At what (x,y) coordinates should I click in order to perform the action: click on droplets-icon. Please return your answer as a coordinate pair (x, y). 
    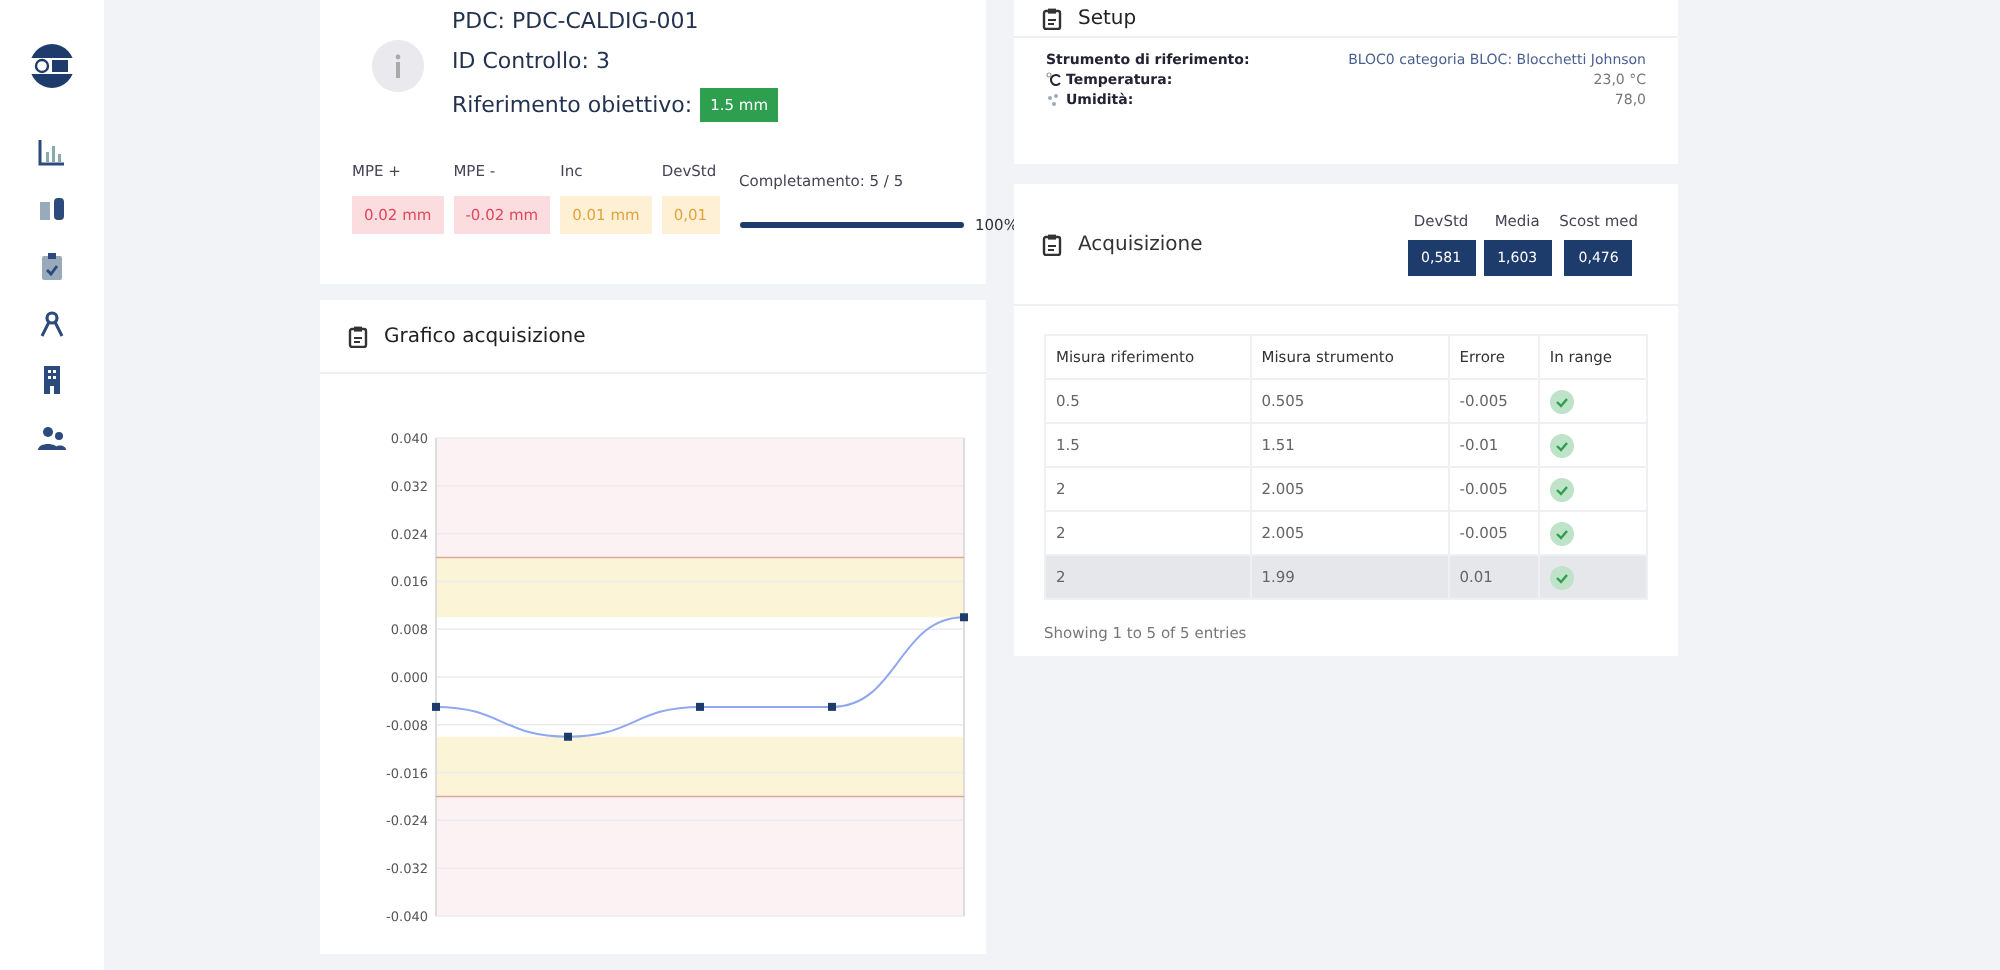
    Looking at the image, I should click on (1054, 100).